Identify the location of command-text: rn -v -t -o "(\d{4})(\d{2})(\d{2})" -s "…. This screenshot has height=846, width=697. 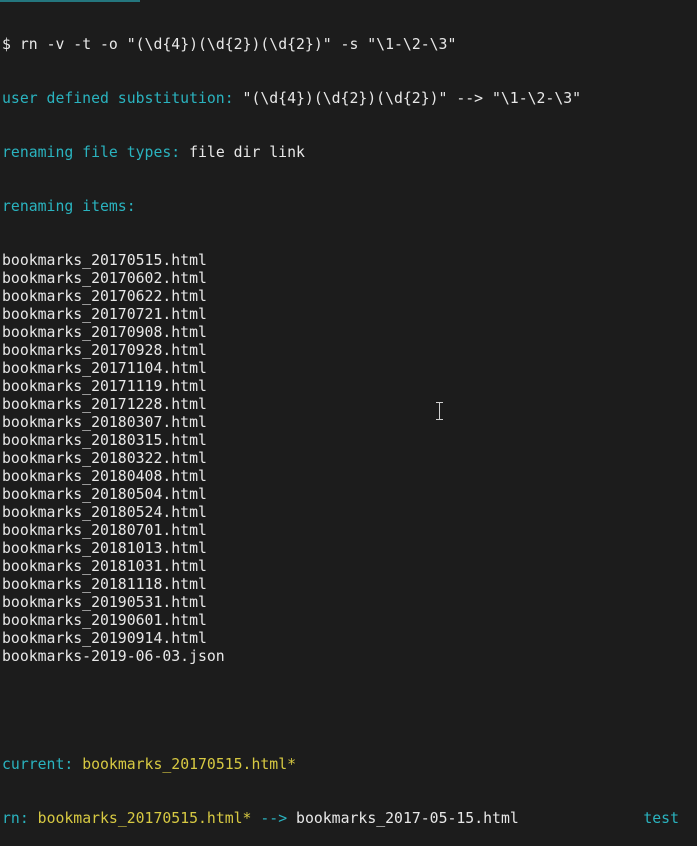
(238, 44).